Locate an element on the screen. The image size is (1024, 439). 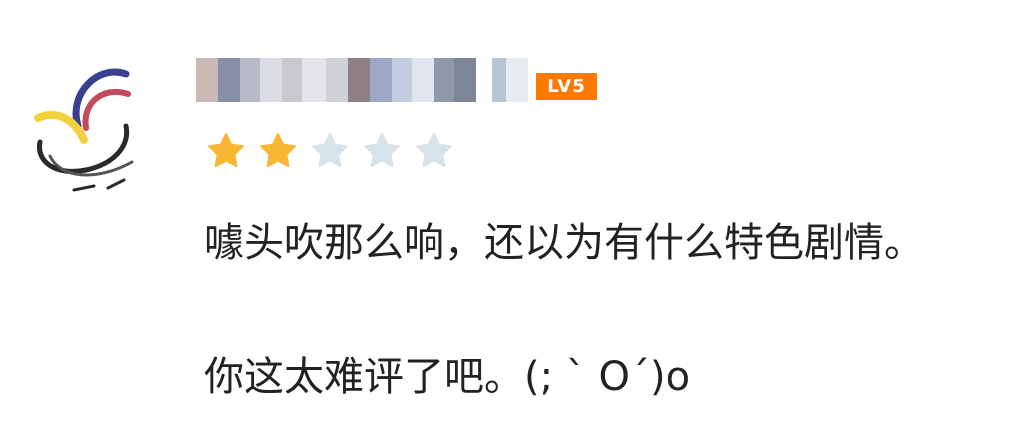
username-redacted is located at coordinates (362, 80).